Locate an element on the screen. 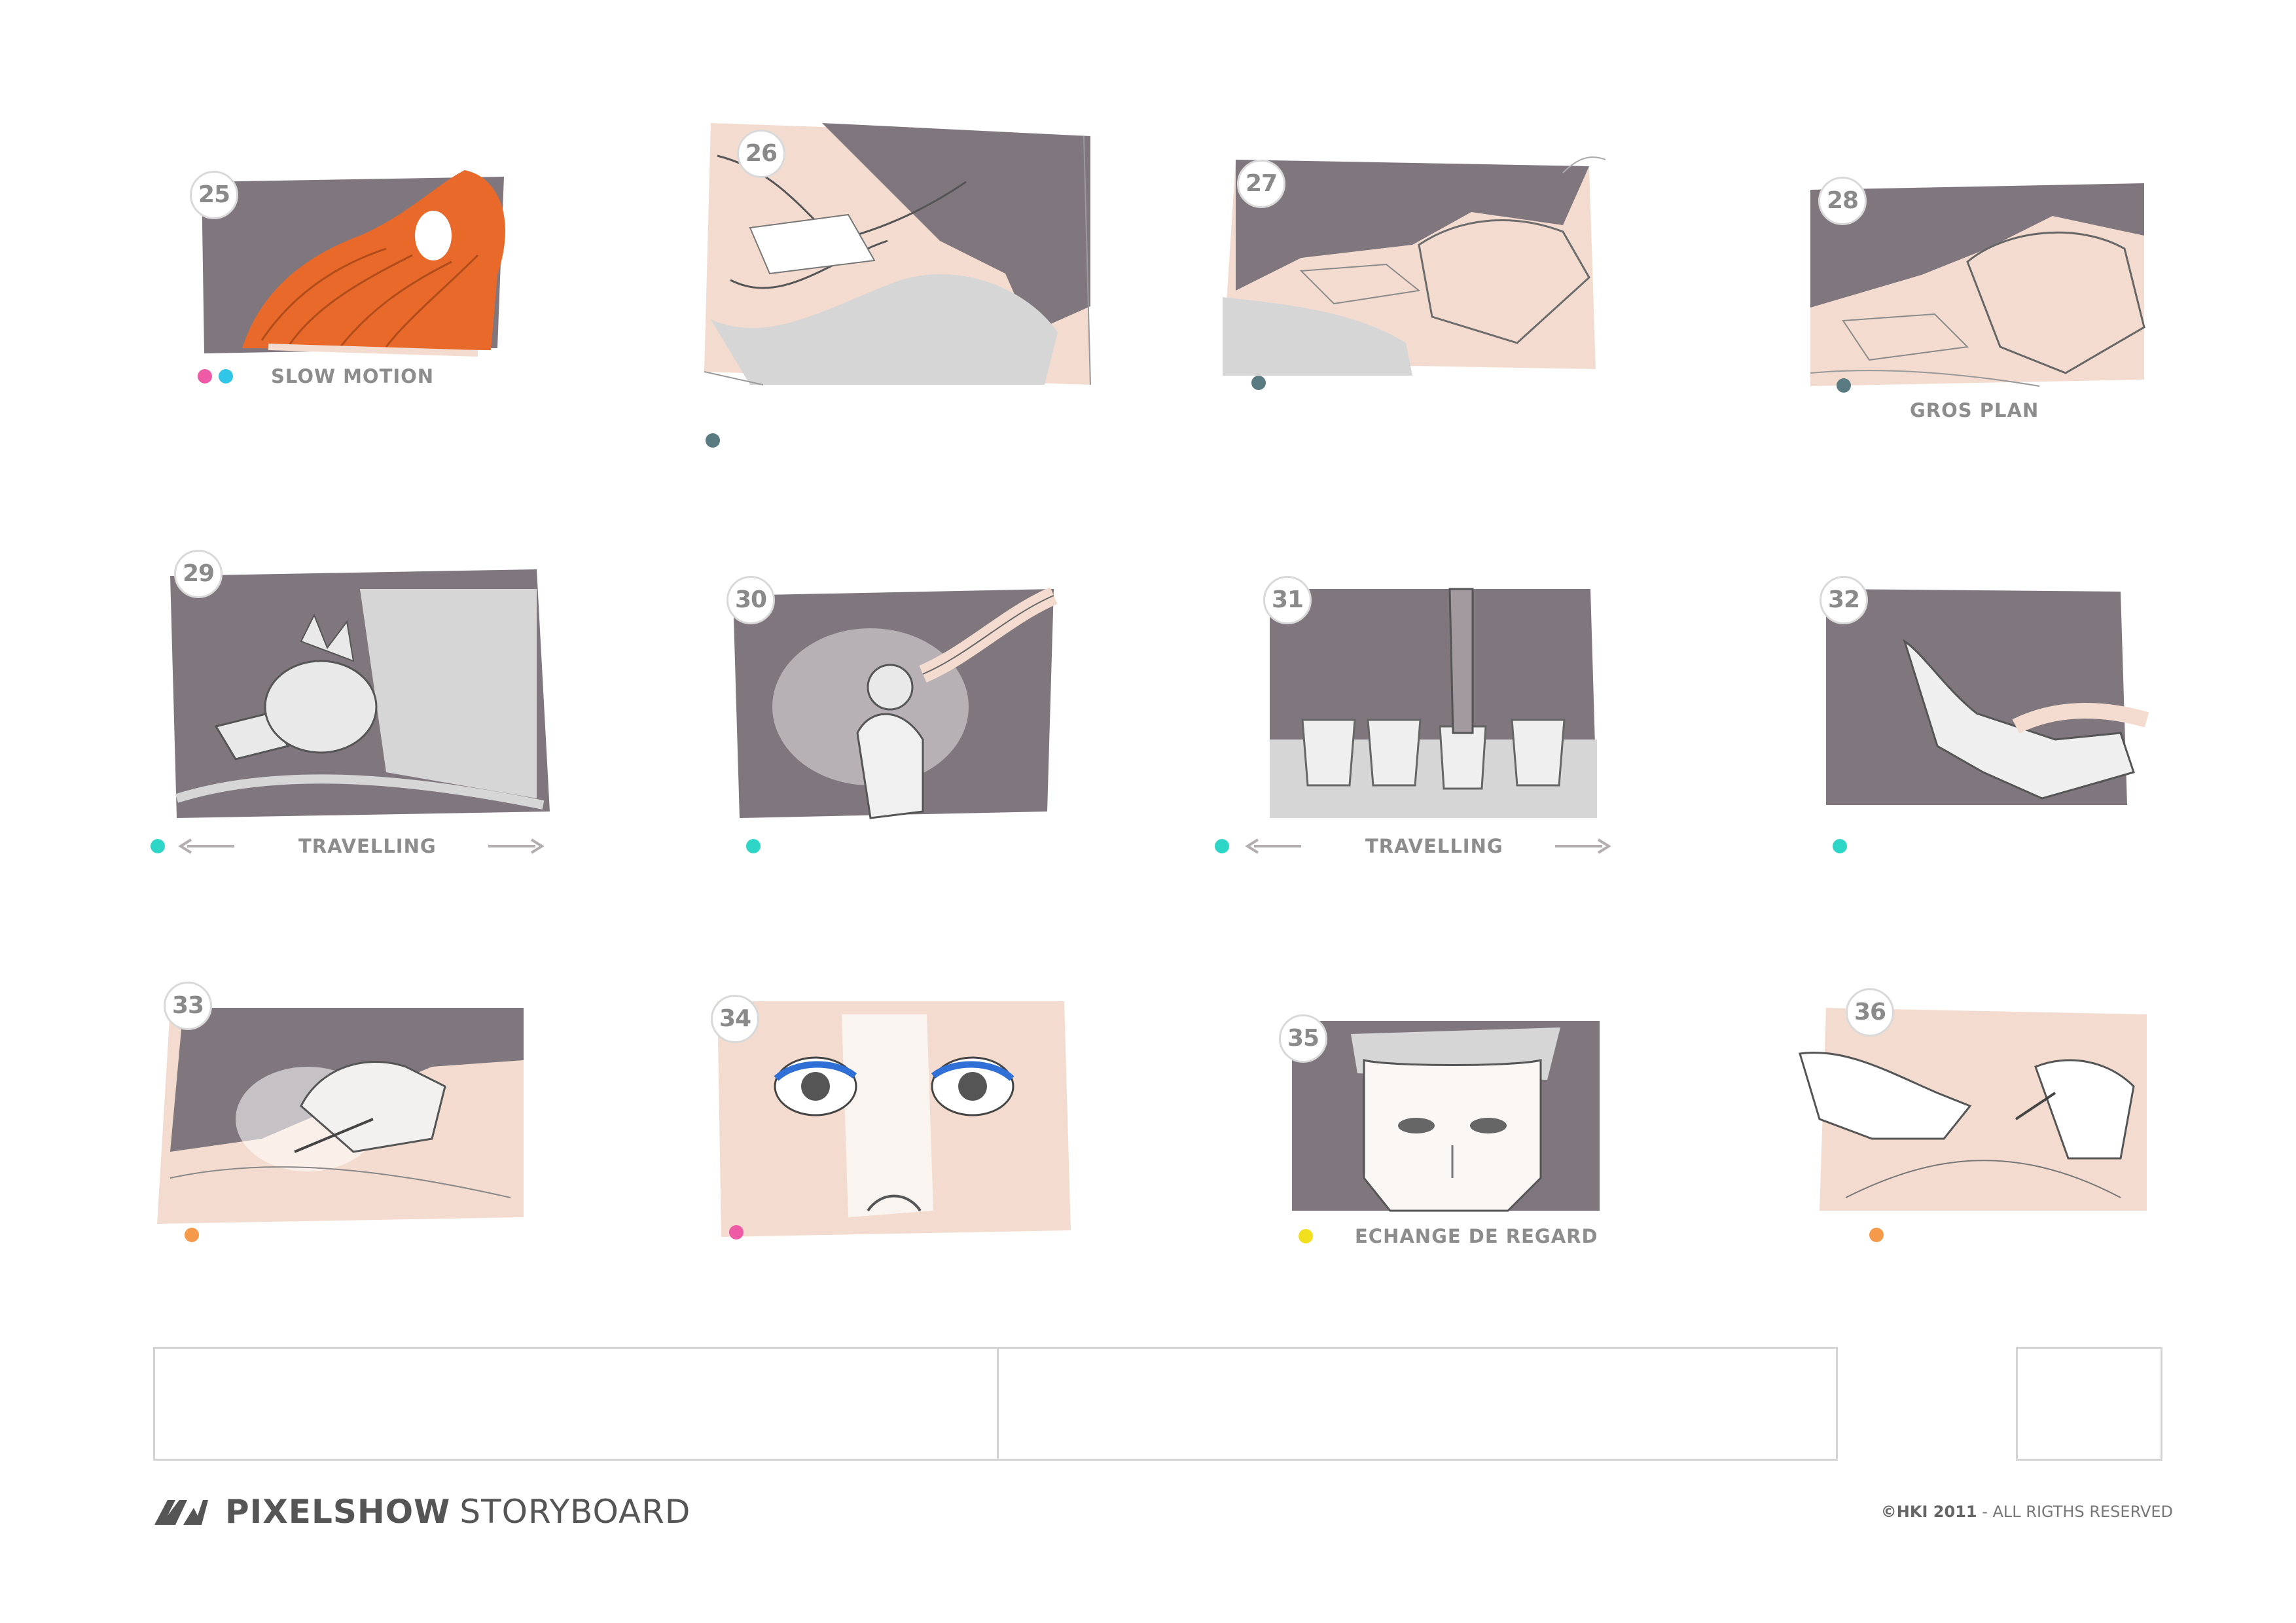  panel-28-color-dot is located at coordinates (1844, 385).